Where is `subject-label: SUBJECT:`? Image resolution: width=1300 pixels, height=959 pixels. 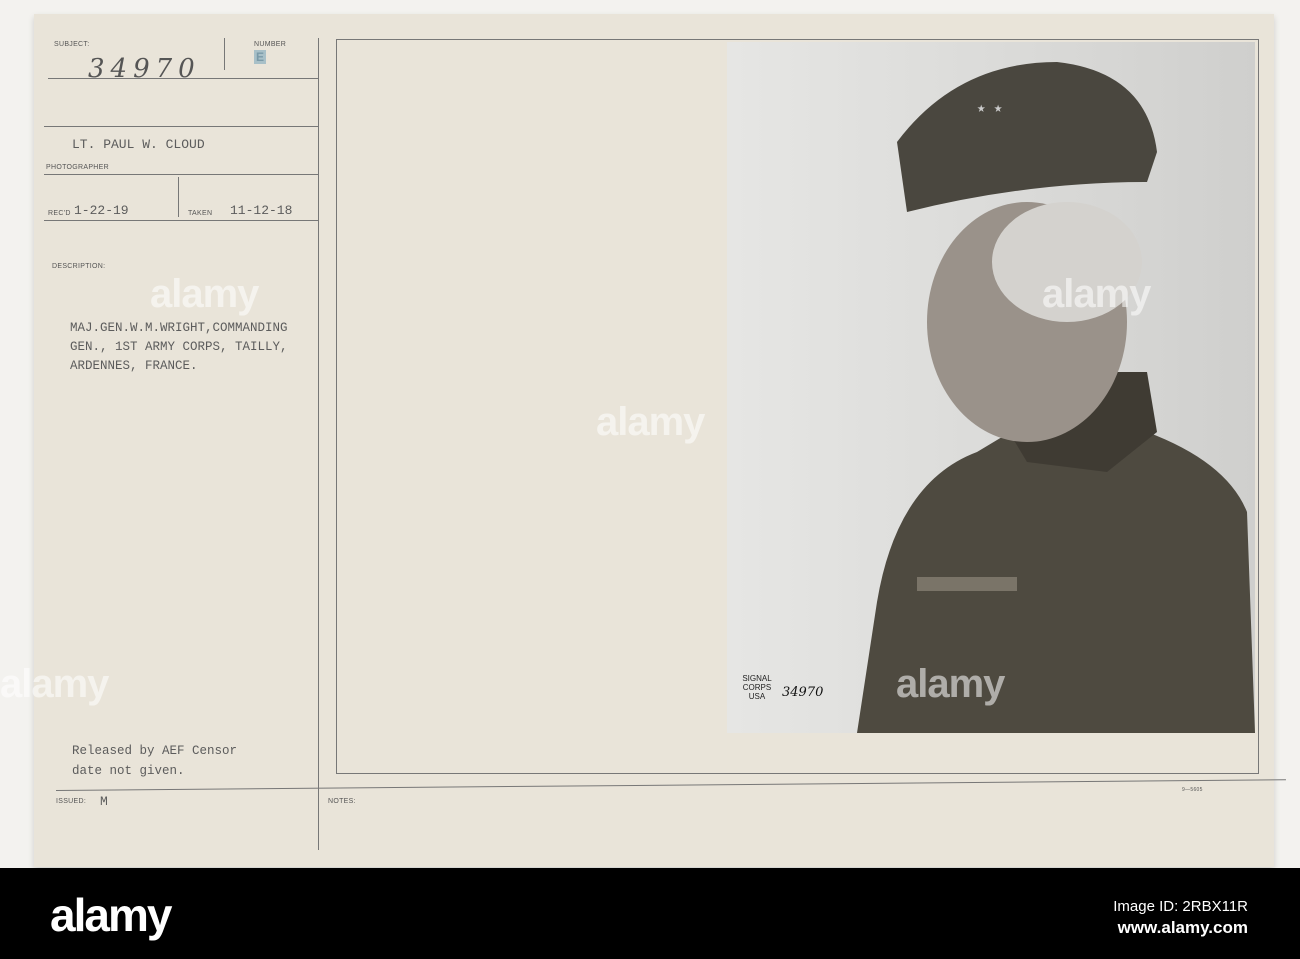 subject-label: SUBJECT: is located at coordinates (72, 44).